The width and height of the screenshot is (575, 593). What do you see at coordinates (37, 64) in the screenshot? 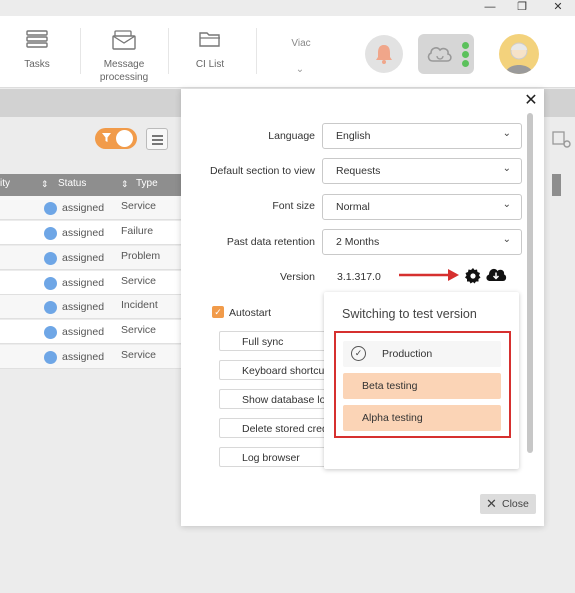
I see `tasks-label: Tasks` at bounding box center [37, 64].